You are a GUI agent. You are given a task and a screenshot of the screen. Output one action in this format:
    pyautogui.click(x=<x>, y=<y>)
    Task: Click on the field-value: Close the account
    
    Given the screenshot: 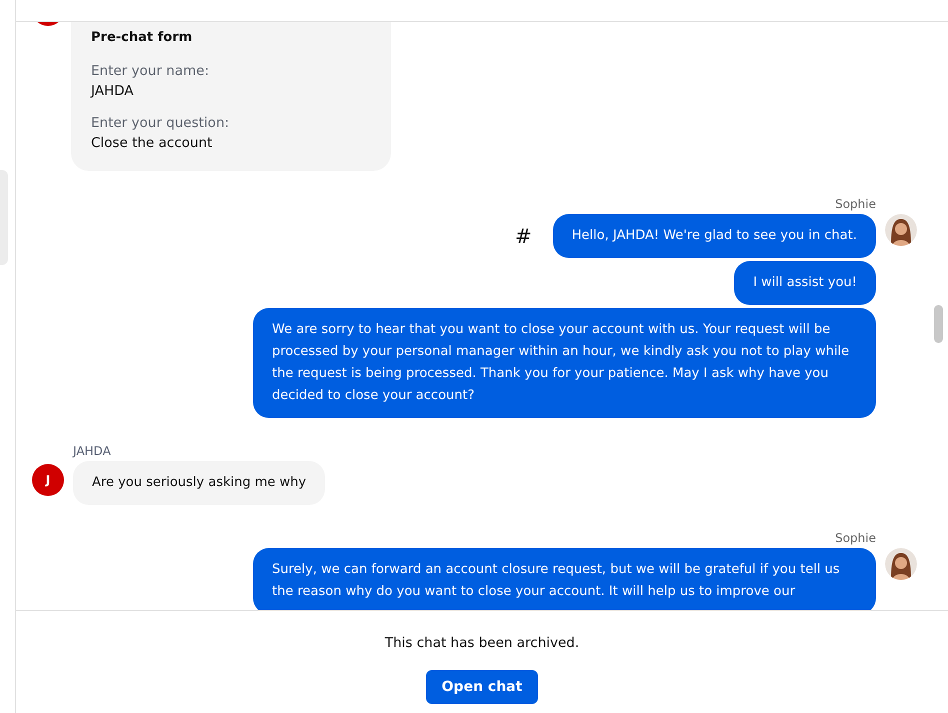 What is the action you would take?
    pyautogui.click(x=152, y=143)
    